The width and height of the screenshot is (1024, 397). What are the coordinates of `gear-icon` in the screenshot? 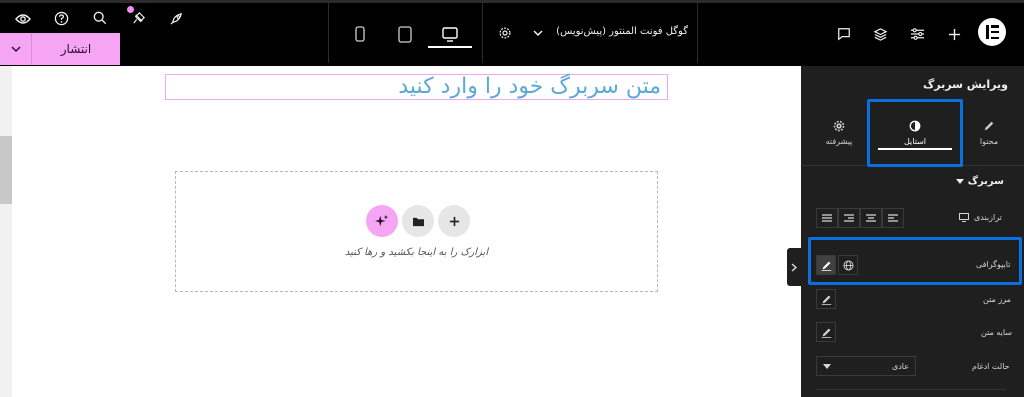 It's located at (839, 126).